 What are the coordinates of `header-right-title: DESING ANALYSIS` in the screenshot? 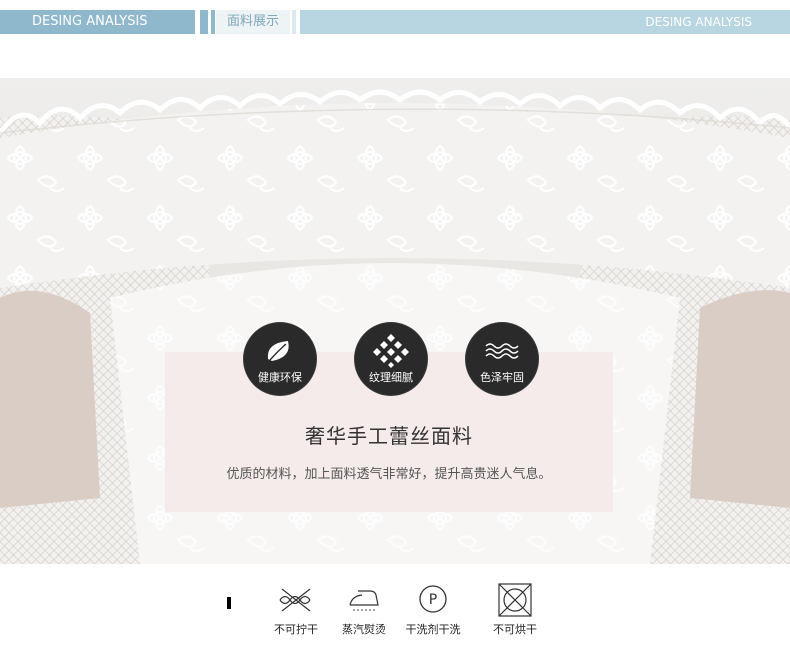 It's located at (545, 22).